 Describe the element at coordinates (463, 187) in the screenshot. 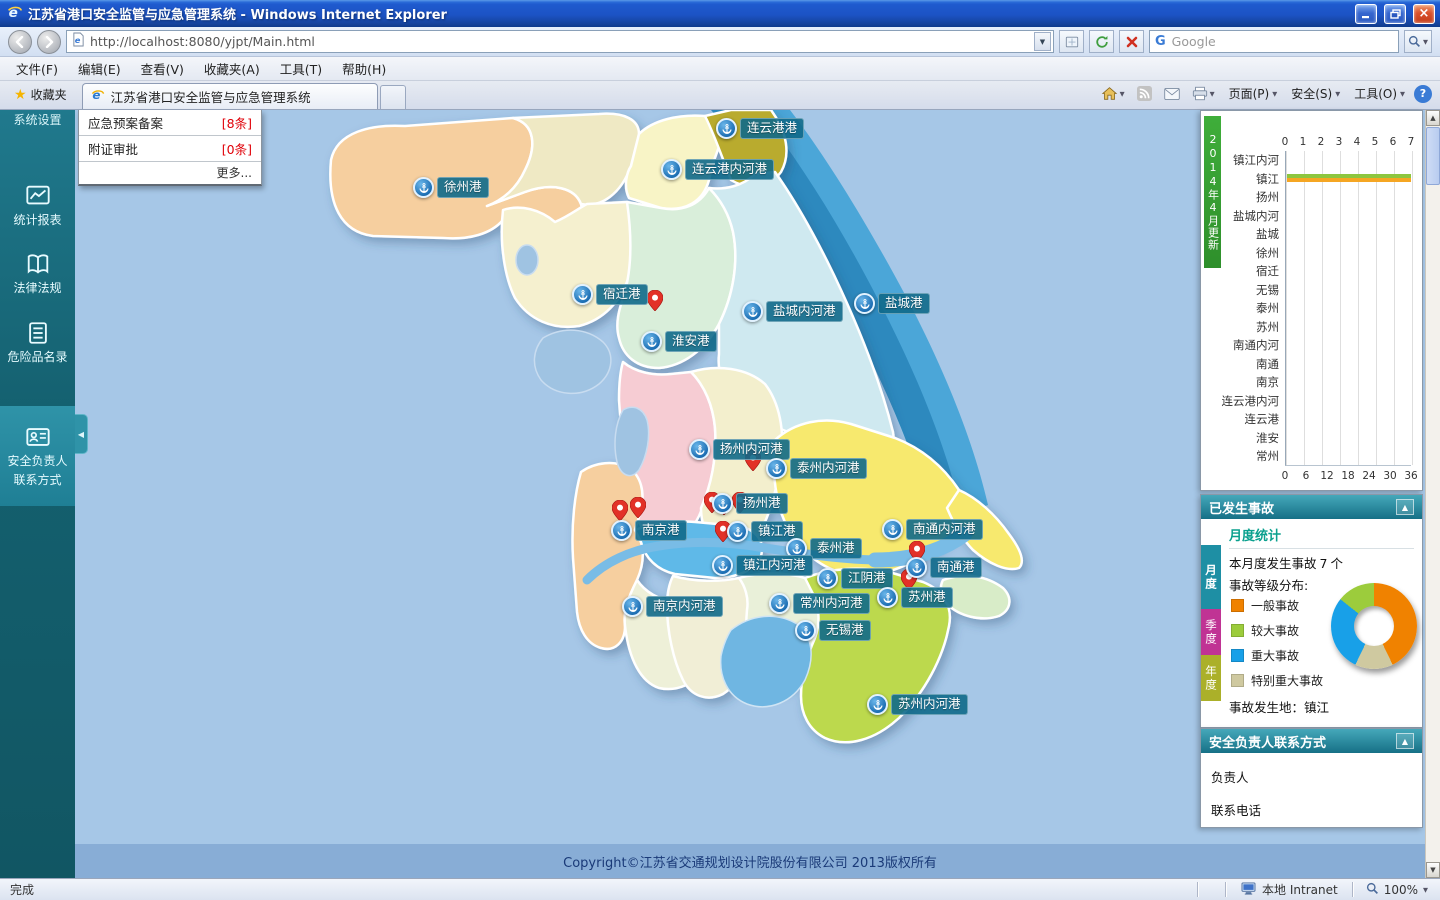

I see `port-label: 徐州港` at that location.